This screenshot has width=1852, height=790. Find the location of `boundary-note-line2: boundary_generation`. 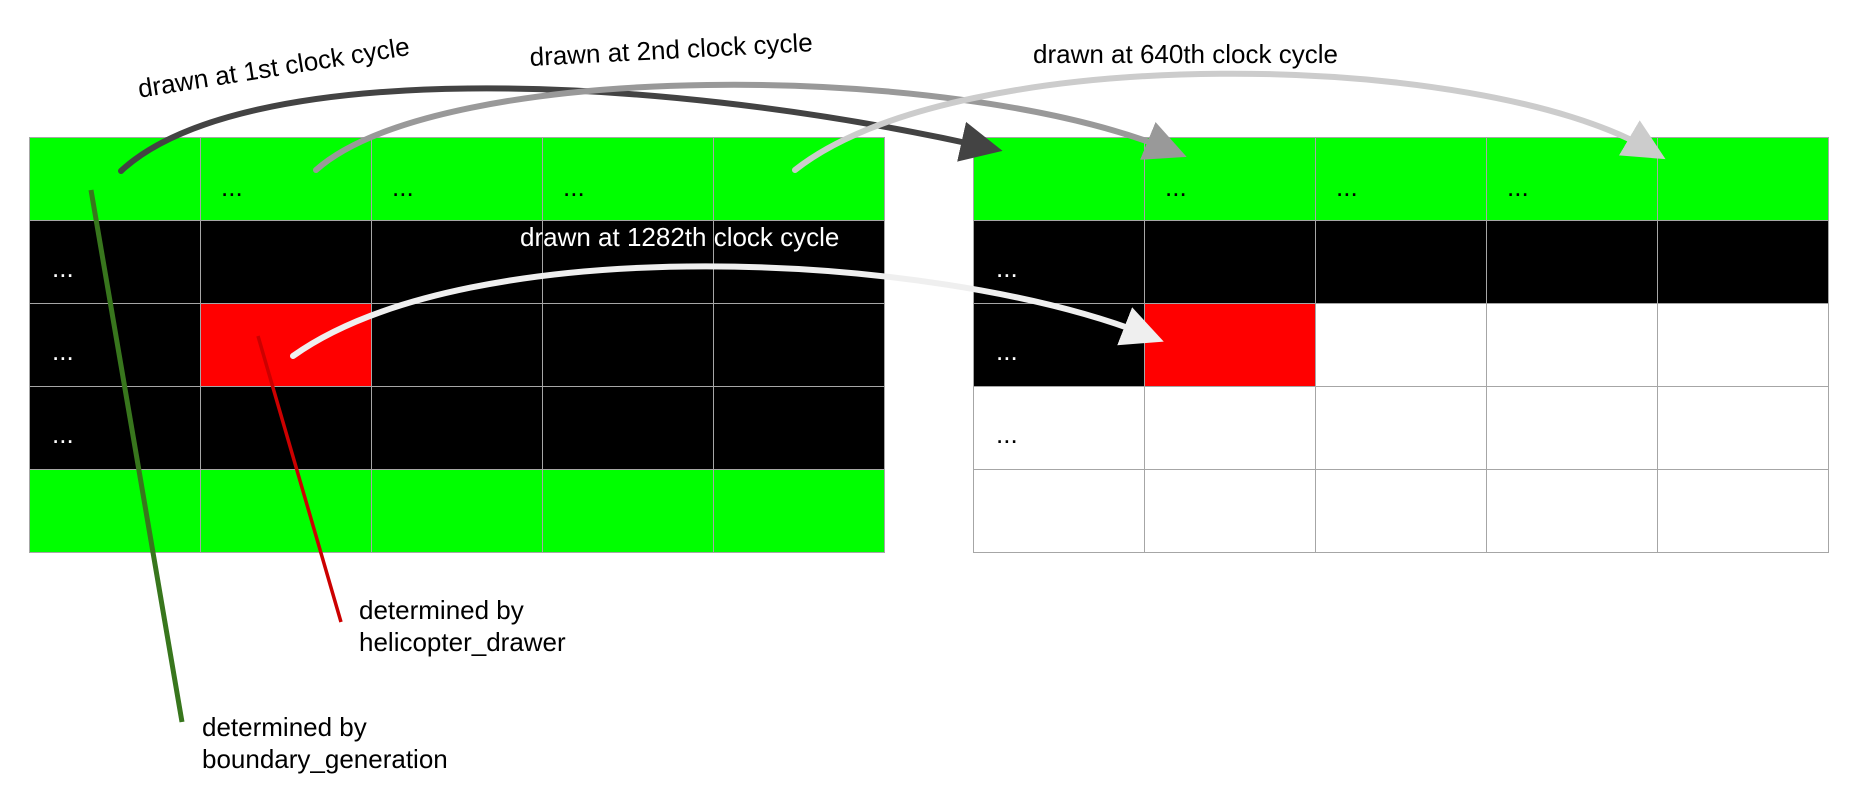

boundary-note-line2: boundary_generation is located at coordinates (325, 759).